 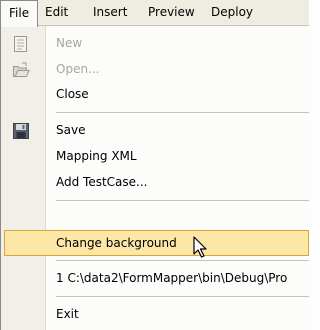 What do you see at coordinates (116, 243) in the screenshot?
I see `menu-item-change-background-label: Change background` at bounding box center [116, 243].